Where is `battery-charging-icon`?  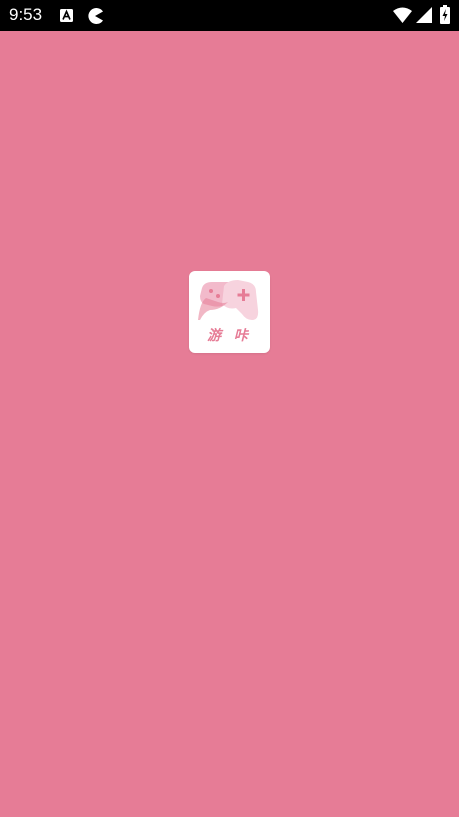
battery-charging-icon is located at coordinates (445, 14).